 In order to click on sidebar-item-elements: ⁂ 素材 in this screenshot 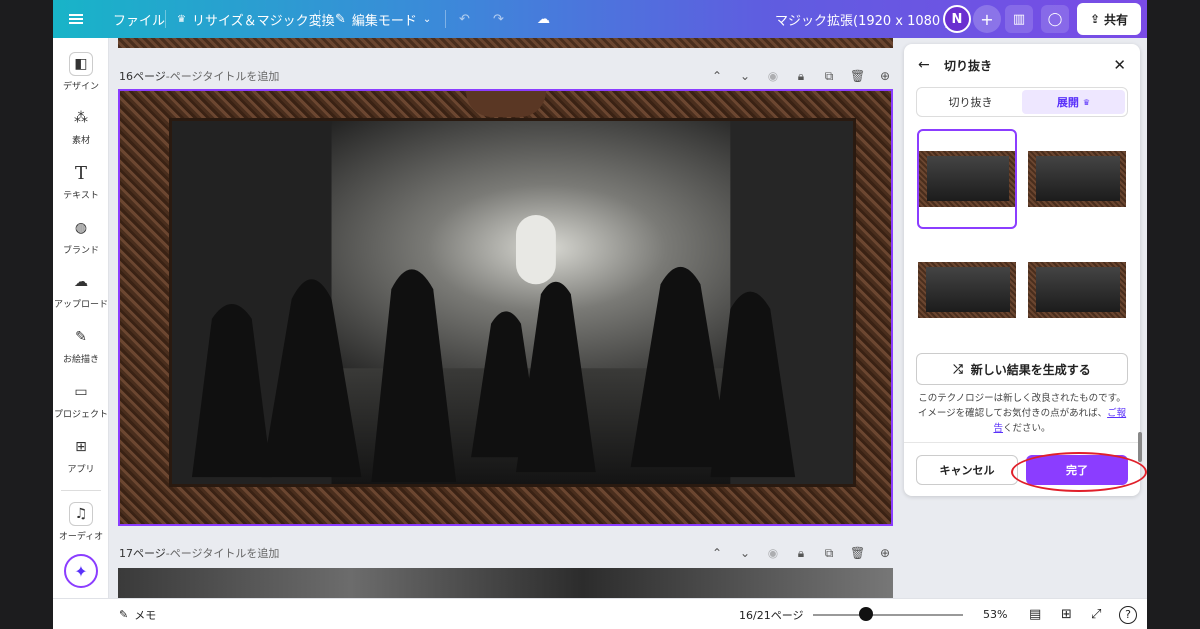, I will do `click(81, 126)`.